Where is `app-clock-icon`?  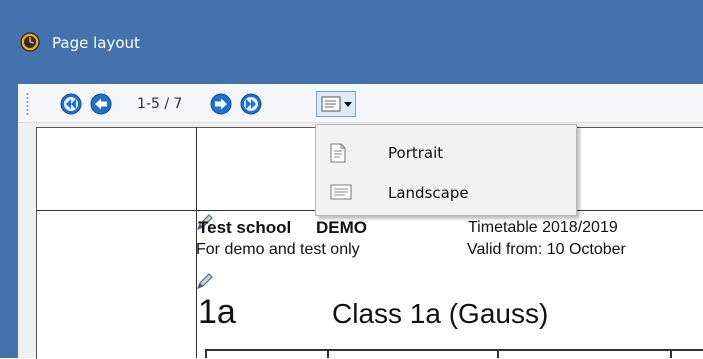 app-clock-icon is located at coordinates (30, 42).